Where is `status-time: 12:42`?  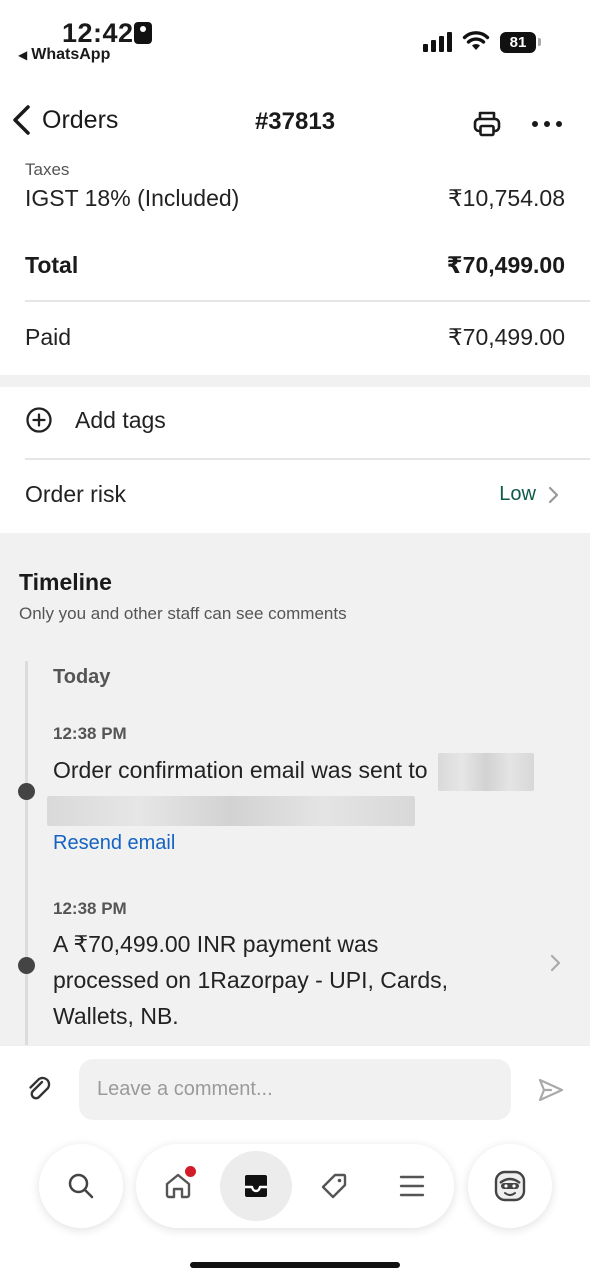
status-time: 12:42 is located at coordinates (98, 33).